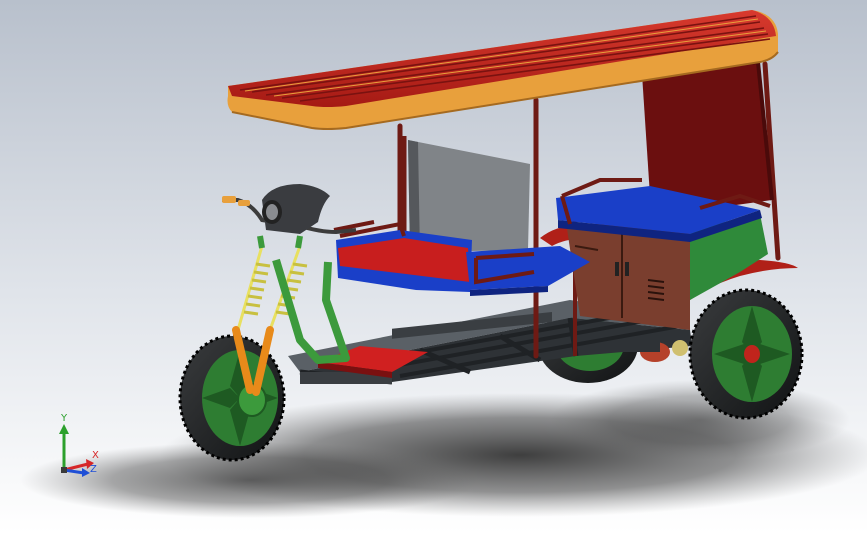 The width and height of the screenshot is (867, 533). Describe the element at coordinates (64, 418) in the screenshot. I see `triad-y-label: Y` at that location.